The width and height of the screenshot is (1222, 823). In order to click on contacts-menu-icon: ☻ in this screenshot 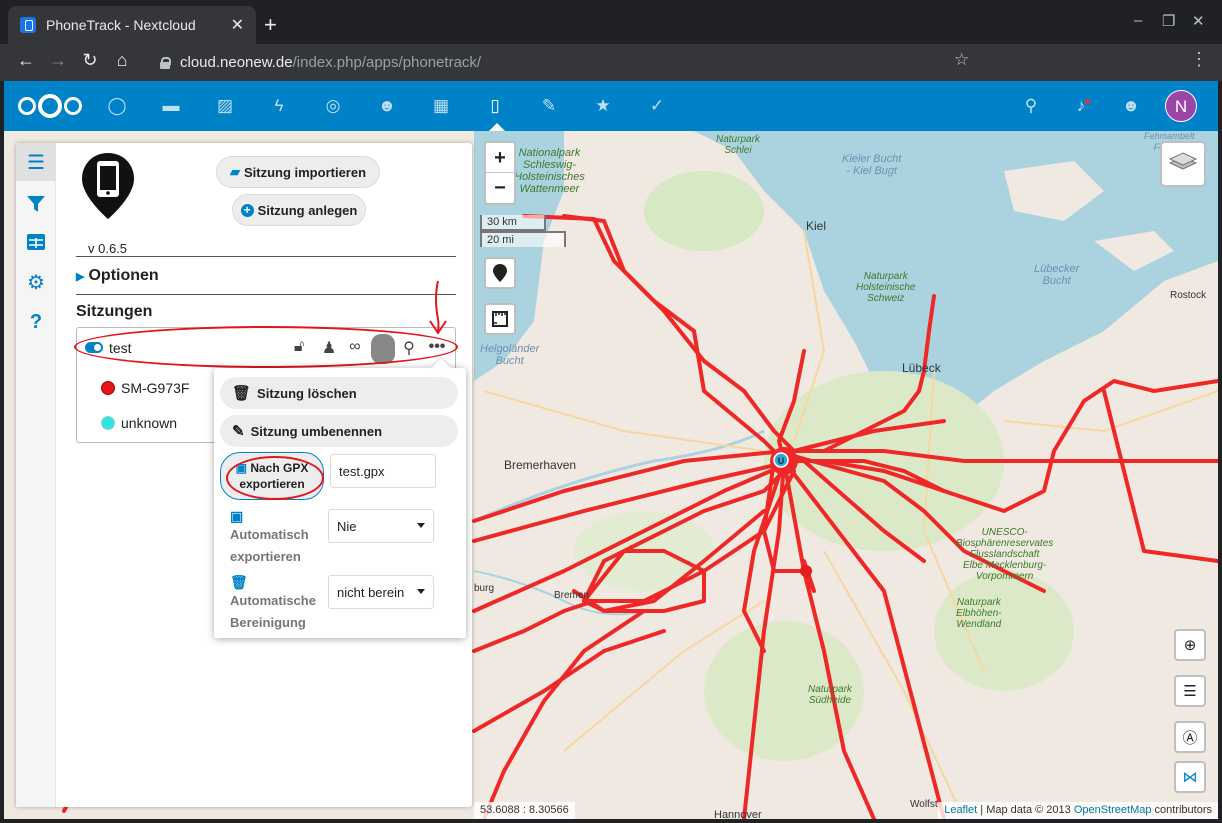, I will do `click(1131, 106)`.